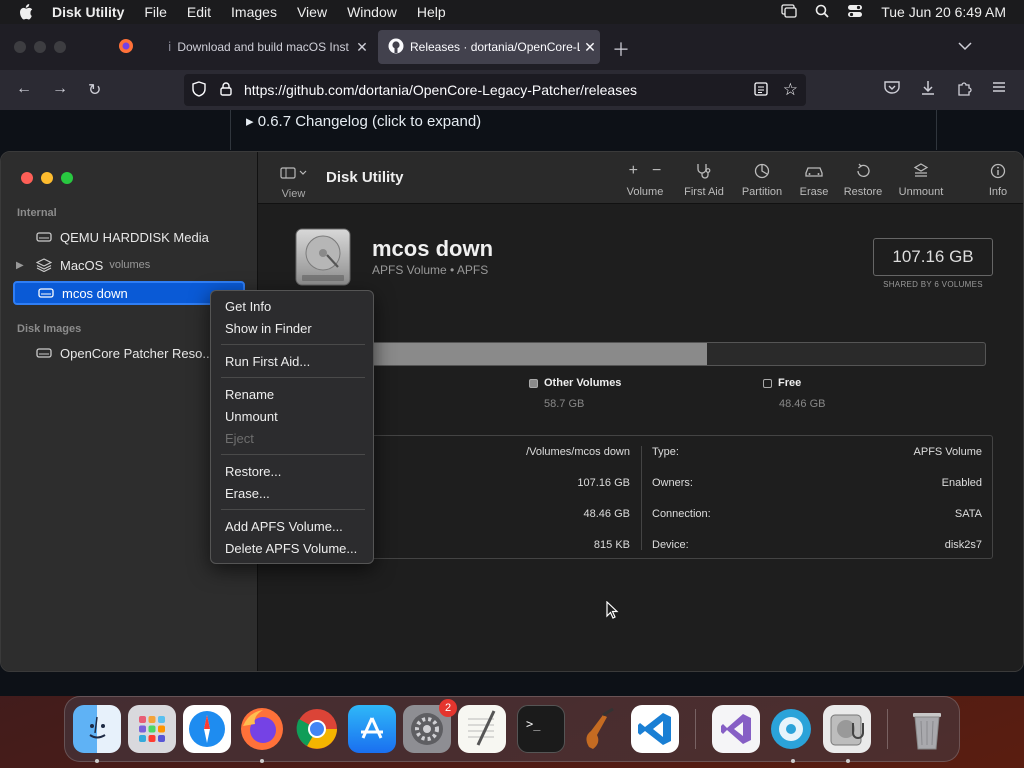  What do you see at coordinates (249, 394) in the screenshot?
I see `menu-item-rename: Rename` at bounding box center [249, 394].